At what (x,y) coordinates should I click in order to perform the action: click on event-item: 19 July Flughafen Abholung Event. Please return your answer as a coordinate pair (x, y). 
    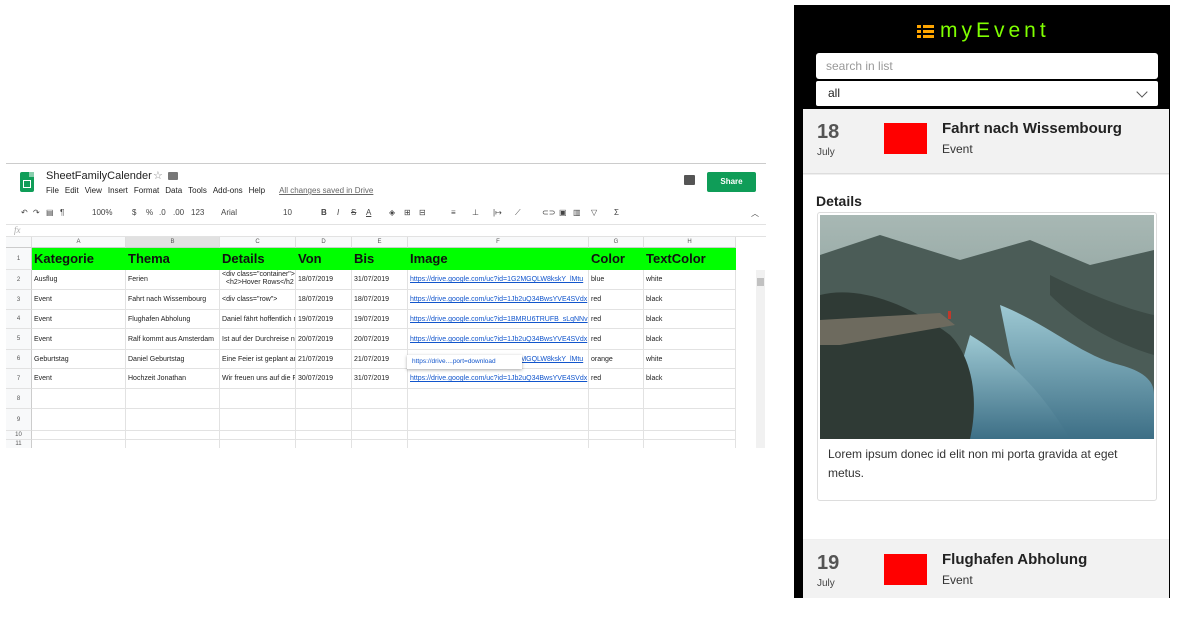
    Looking at the image, I should click on (986, 569).